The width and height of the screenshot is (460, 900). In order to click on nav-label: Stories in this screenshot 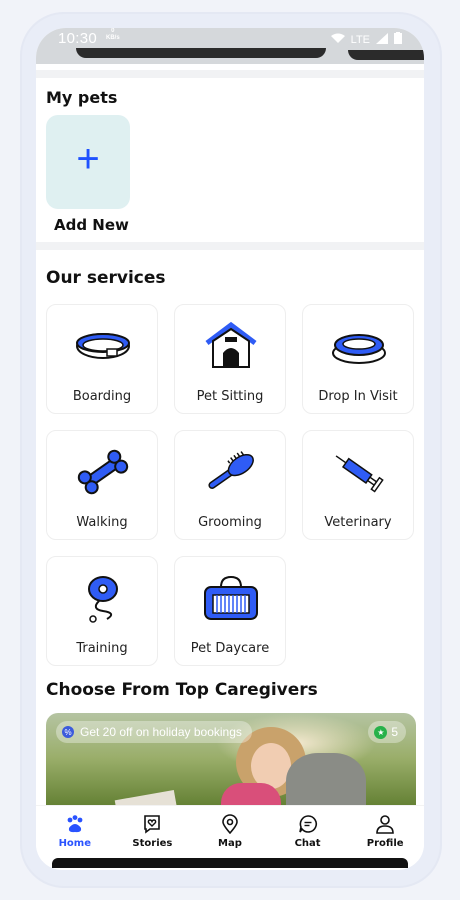, I will do `click(152, 843)`.